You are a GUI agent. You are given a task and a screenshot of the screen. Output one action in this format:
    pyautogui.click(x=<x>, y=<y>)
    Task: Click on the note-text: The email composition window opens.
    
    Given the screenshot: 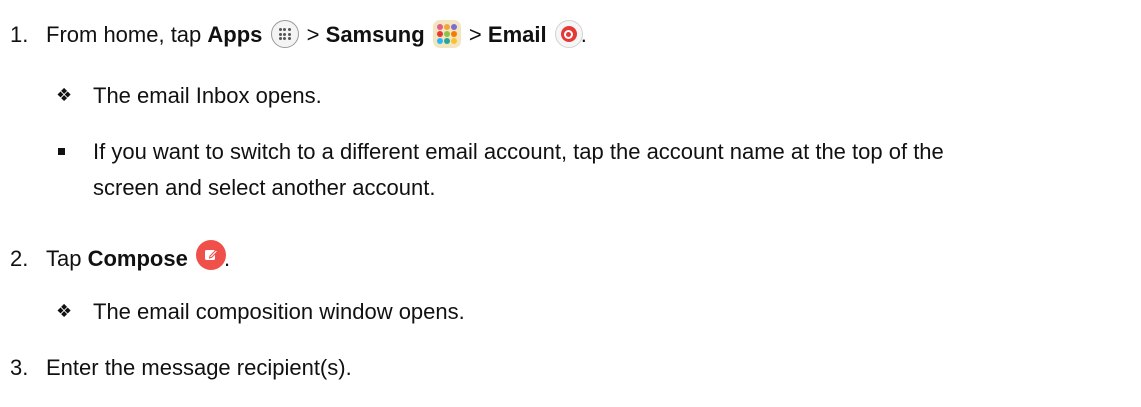 What is the action you would take?
    pyautogui.click(x=279, y=311)
    